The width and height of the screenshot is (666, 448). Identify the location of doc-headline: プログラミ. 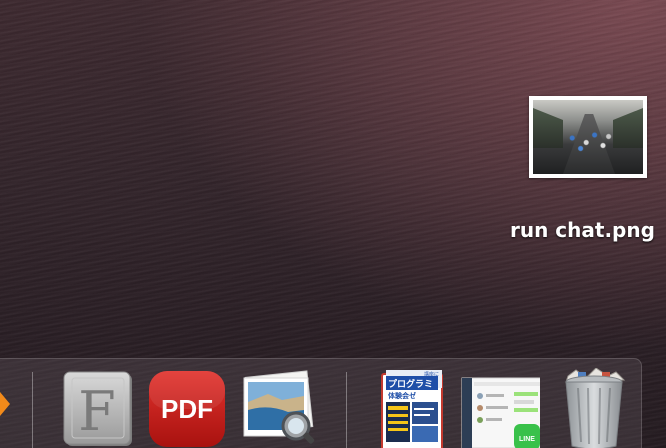
(410, 384).